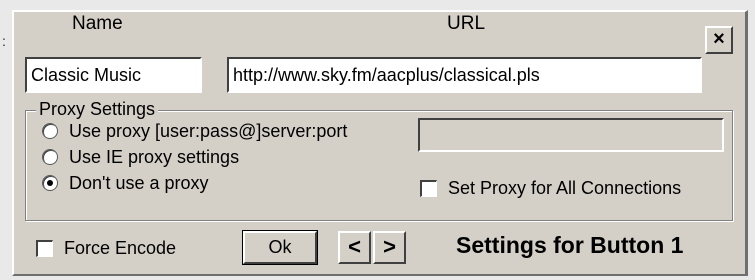  What do you see at coordinates (565, 188) in the screenshot?
I see `set-proxy-all-label: Set Proxy for All Connections` at bounding box center [565, 188].